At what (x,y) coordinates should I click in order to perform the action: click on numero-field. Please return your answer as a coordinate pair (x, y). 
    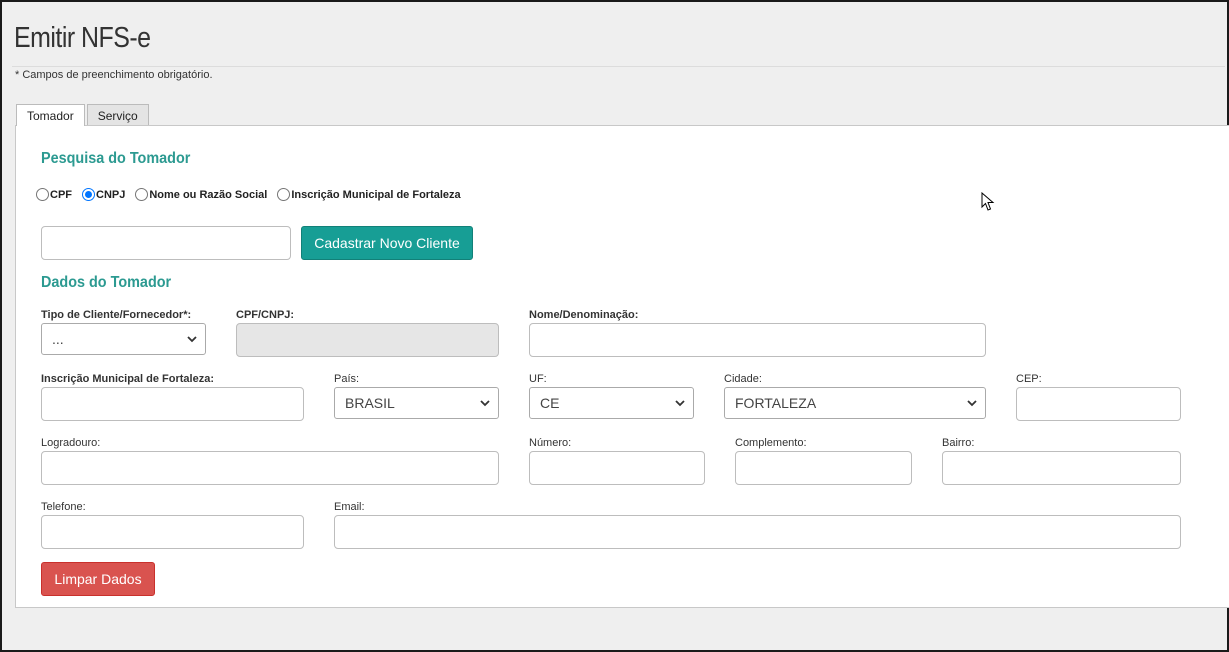
    Looking at the image, I should click on (617, 468).